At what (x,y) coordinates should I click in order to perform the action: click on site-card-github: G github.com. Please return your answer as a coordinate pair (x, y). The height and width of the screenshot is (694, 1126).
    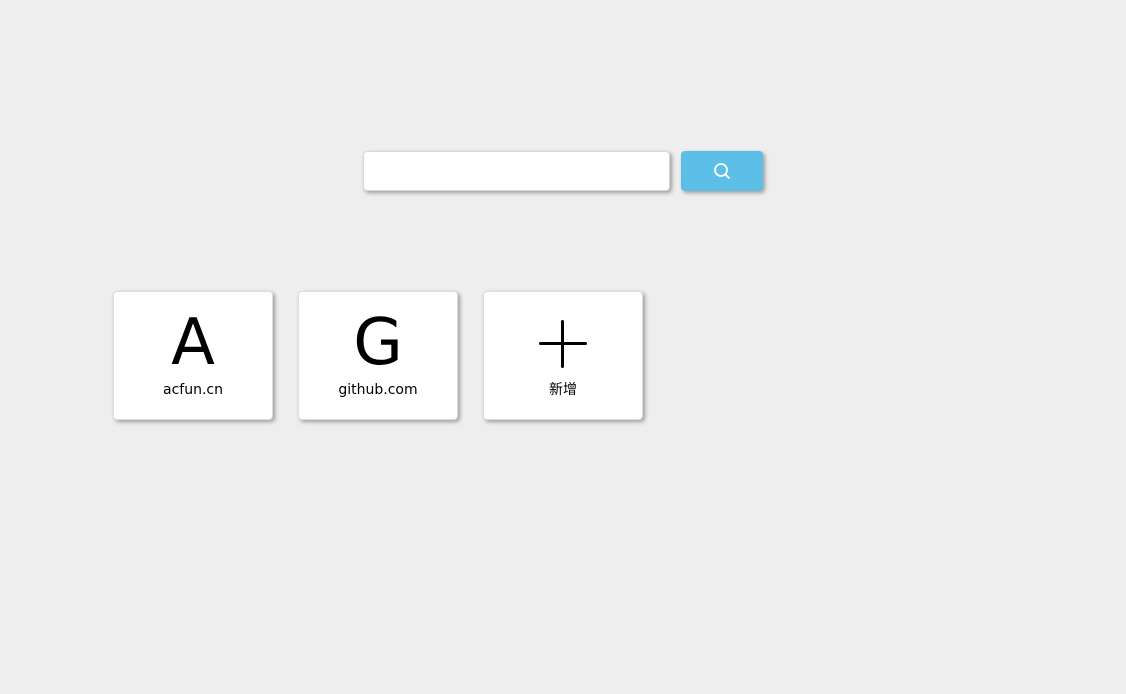
    Looking at the image, I should click on (378, 355).